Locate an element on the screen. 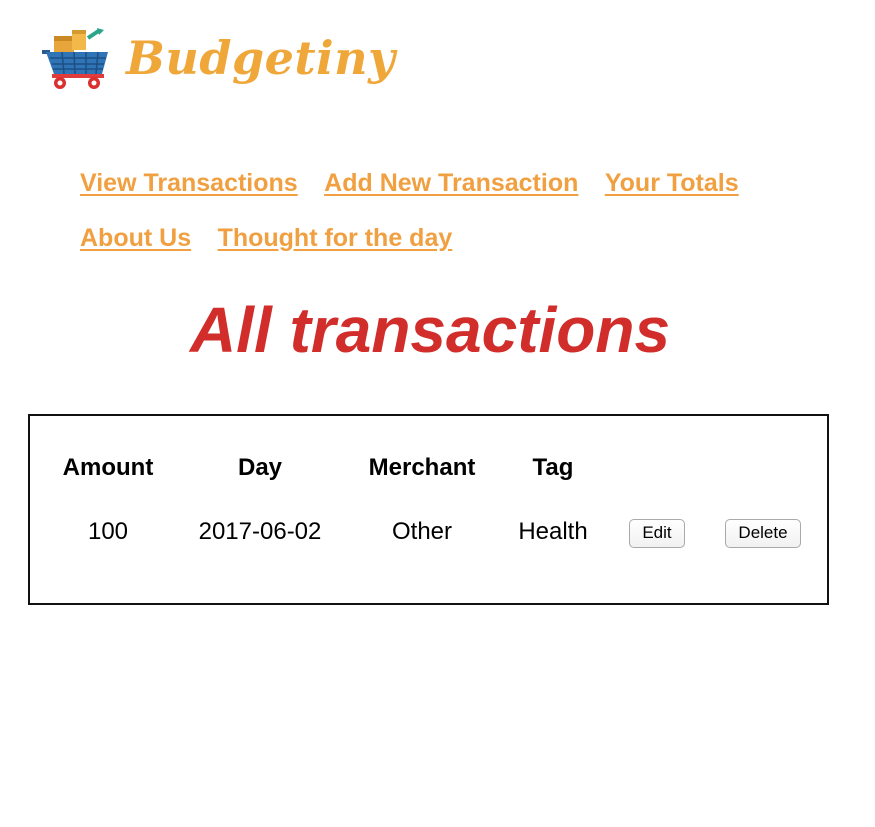  column-header-day: Day is located at coordinates (260, 467).